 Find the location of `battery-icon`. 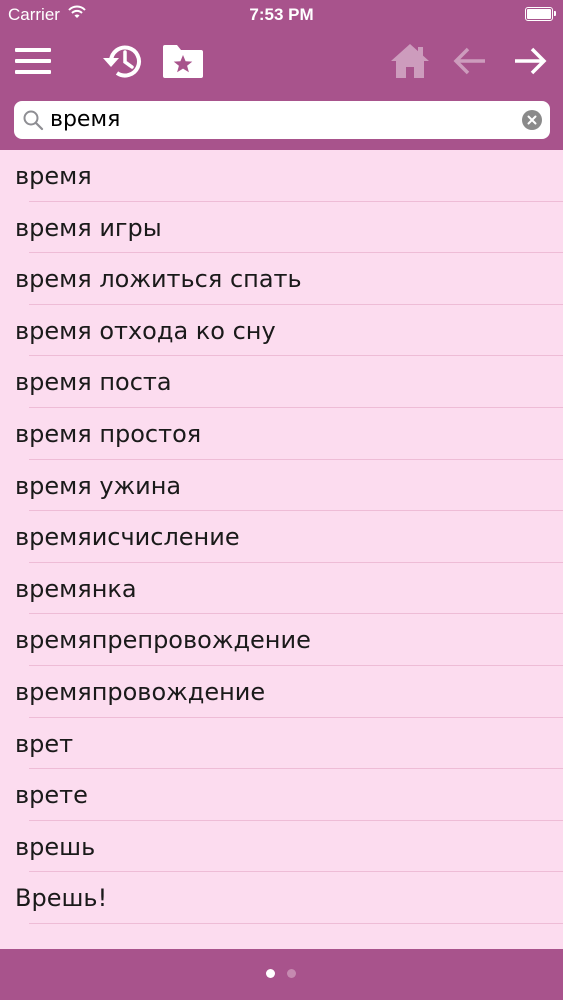

battery-icon is located at coordinates (540, 14).